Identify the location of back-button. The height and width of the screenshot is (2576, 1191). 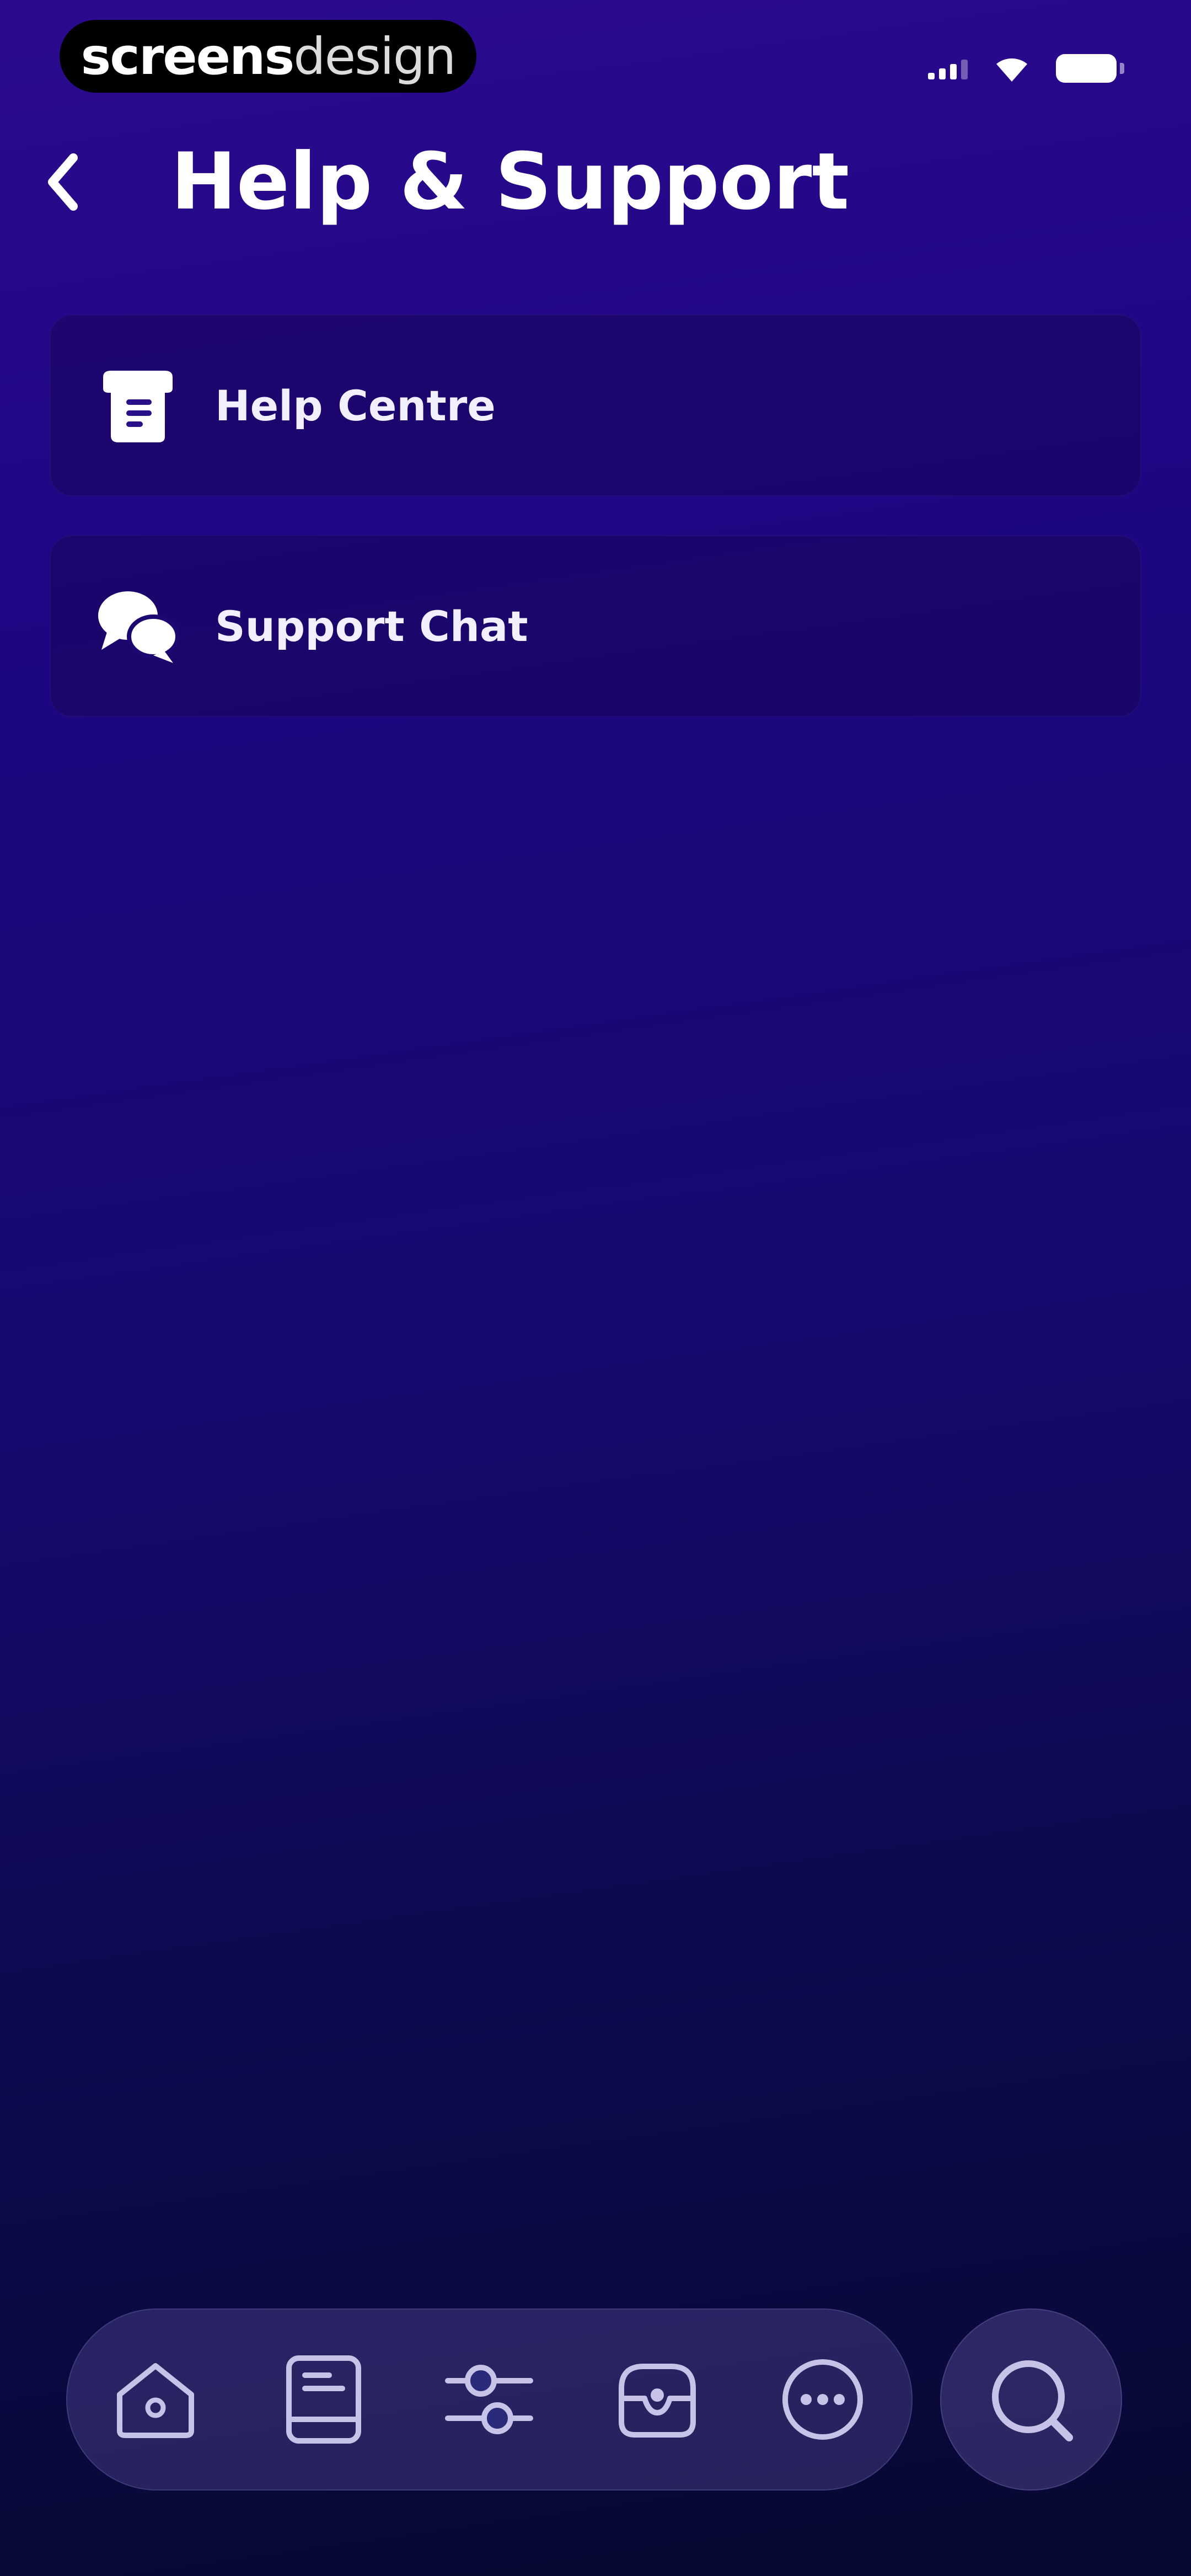
(63, 182).